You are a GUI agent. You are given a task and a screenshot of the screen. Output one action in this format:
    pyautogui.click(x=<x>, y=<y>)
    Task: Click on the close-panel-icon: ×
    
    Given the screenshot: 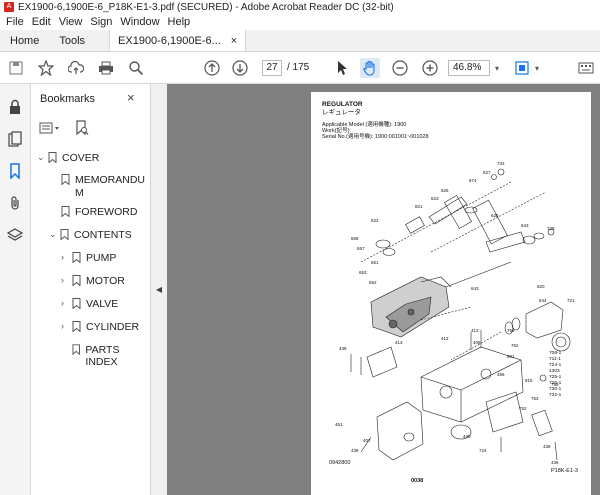 What is the action you would take?
    pyautogui.click(x=131, y=97)
    